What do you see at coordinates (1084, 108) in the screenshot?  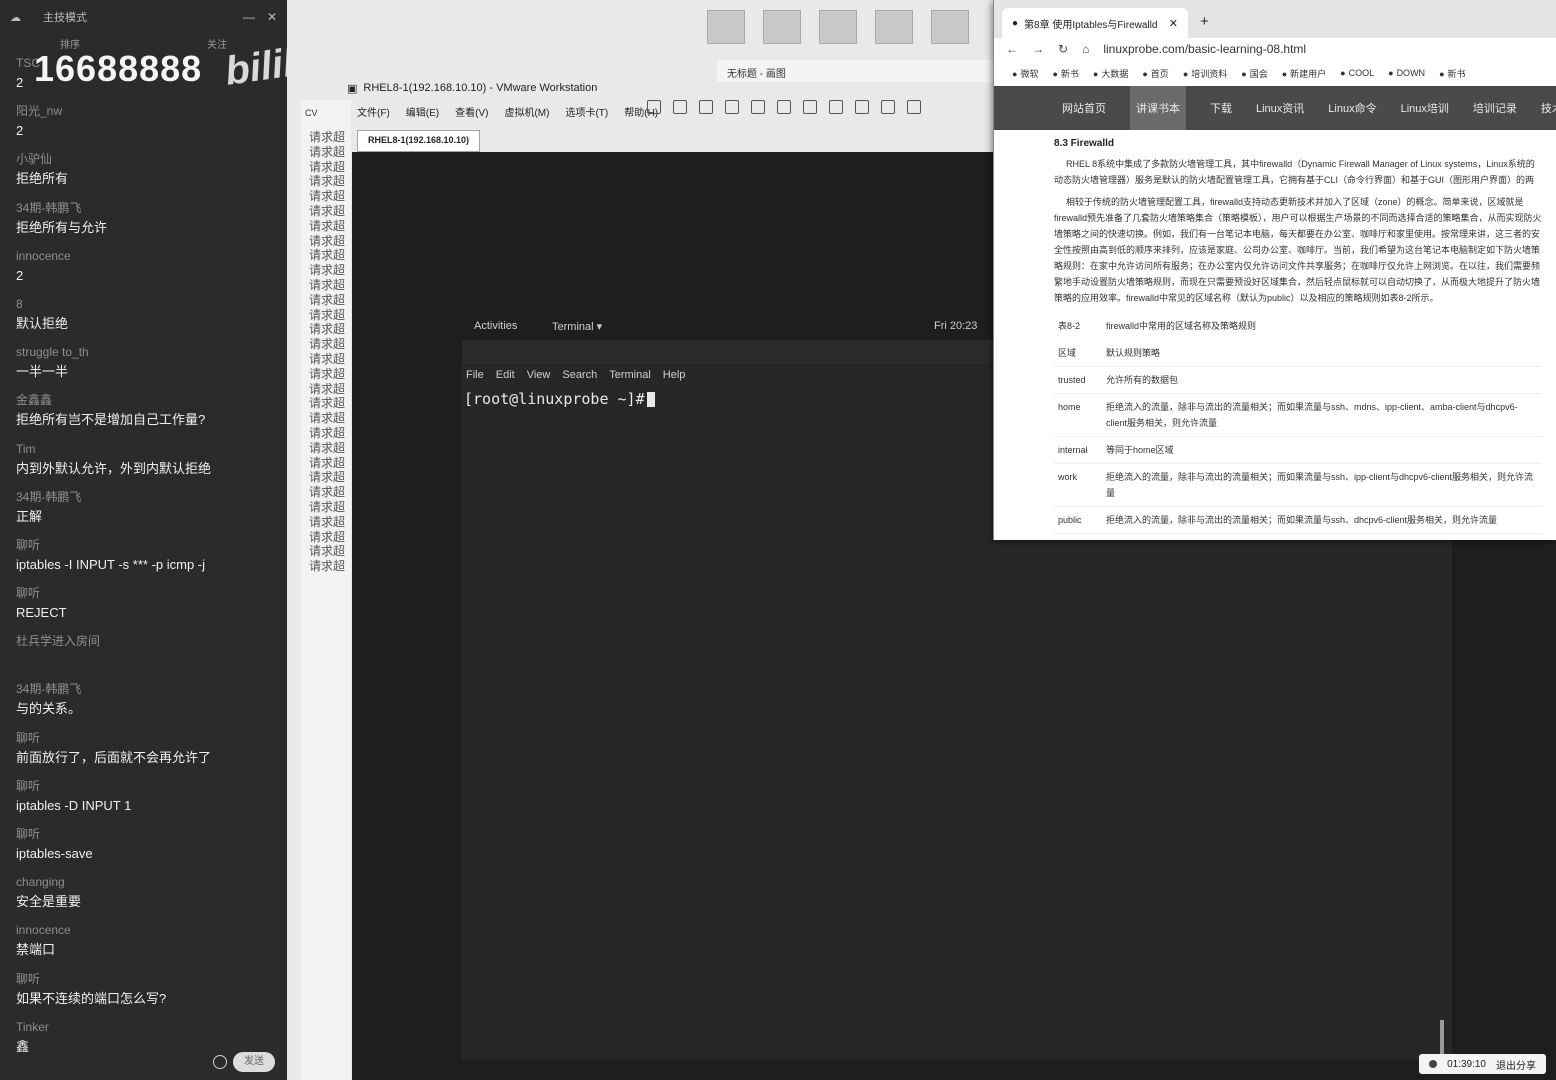 I see `site-nav-item: 网站首页` at bounding box center [1084, 108].